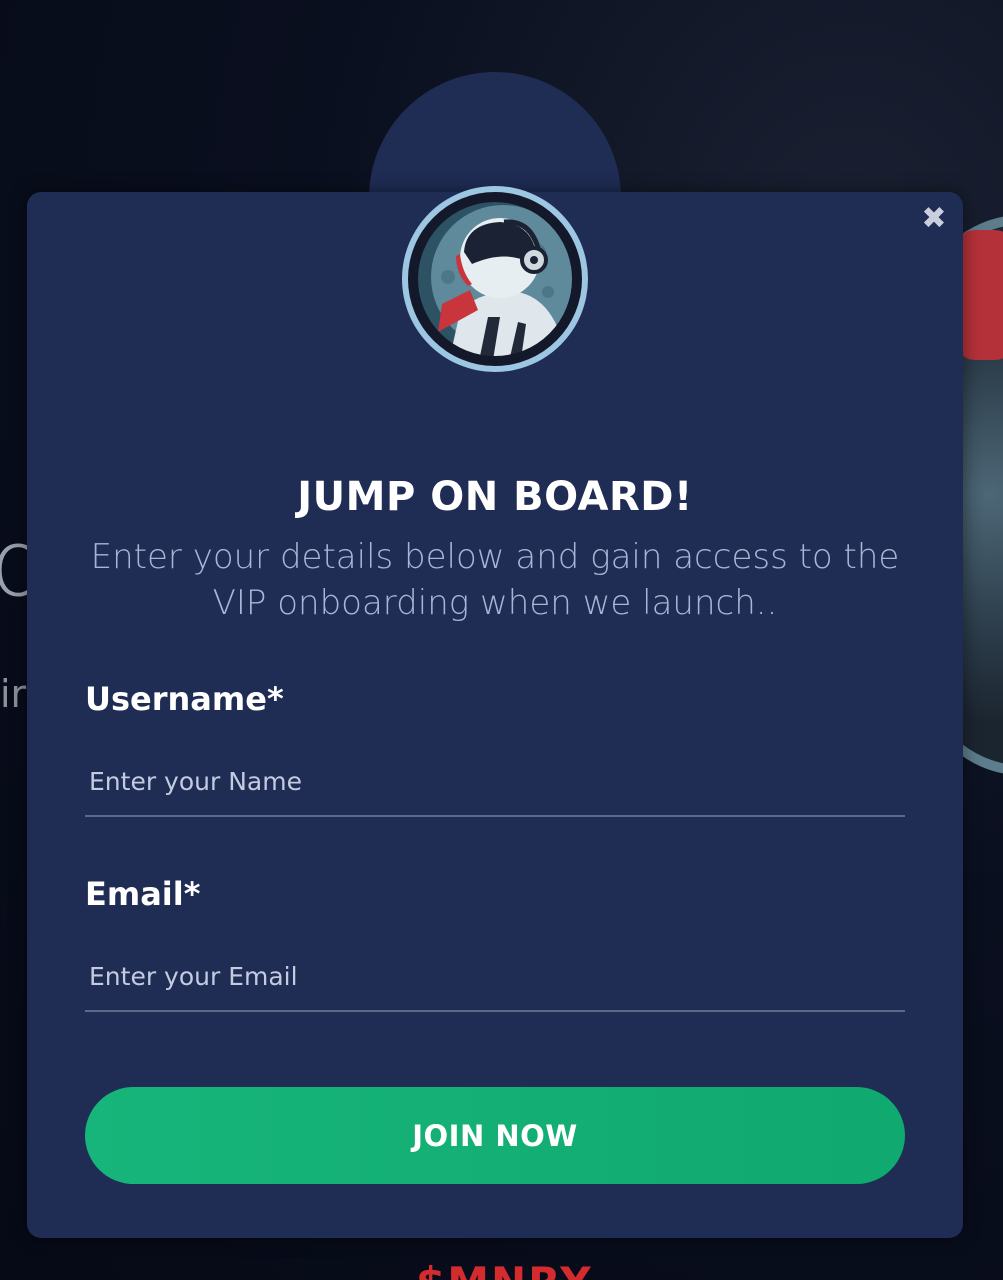 This screenshot has height=1280, width=1003. I want to click on background-subtext-fragment: ir, so click(13, 694).